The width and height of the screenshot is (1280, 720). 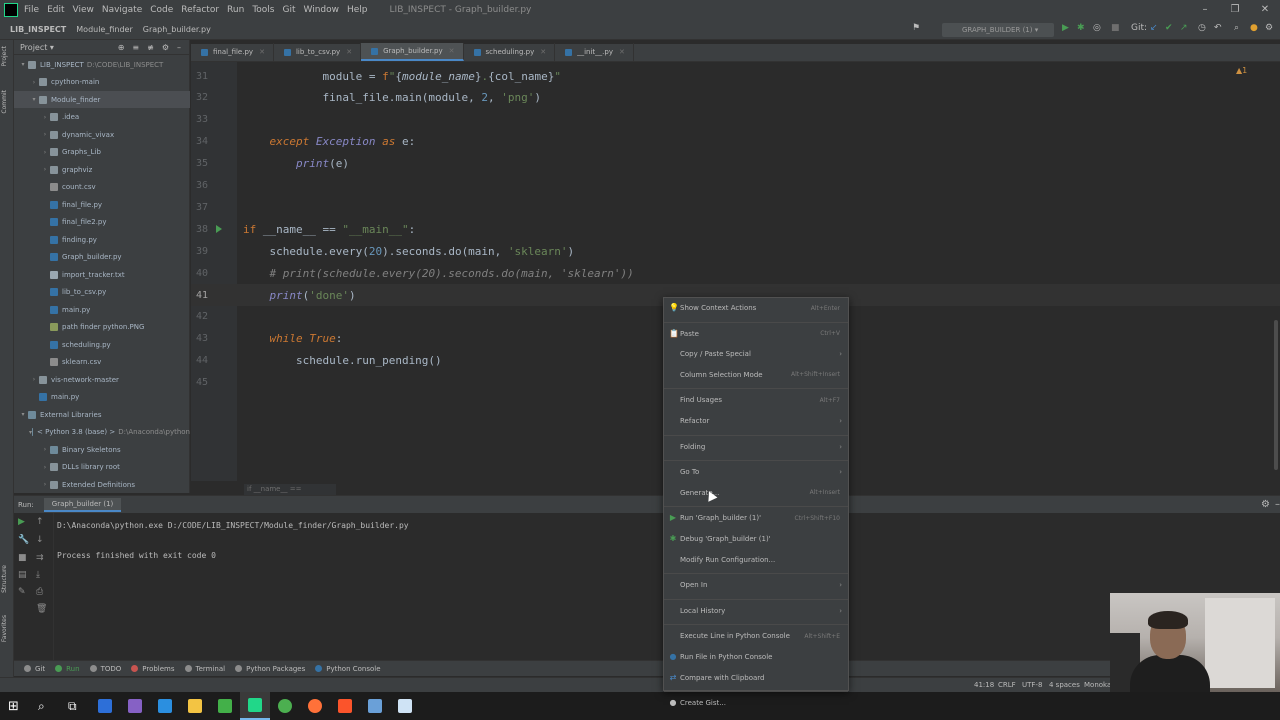 What do you see at coordinates (55, 10) in the screenshot?
I see `menu-edit: Edit` at bounding box center [55, 10].